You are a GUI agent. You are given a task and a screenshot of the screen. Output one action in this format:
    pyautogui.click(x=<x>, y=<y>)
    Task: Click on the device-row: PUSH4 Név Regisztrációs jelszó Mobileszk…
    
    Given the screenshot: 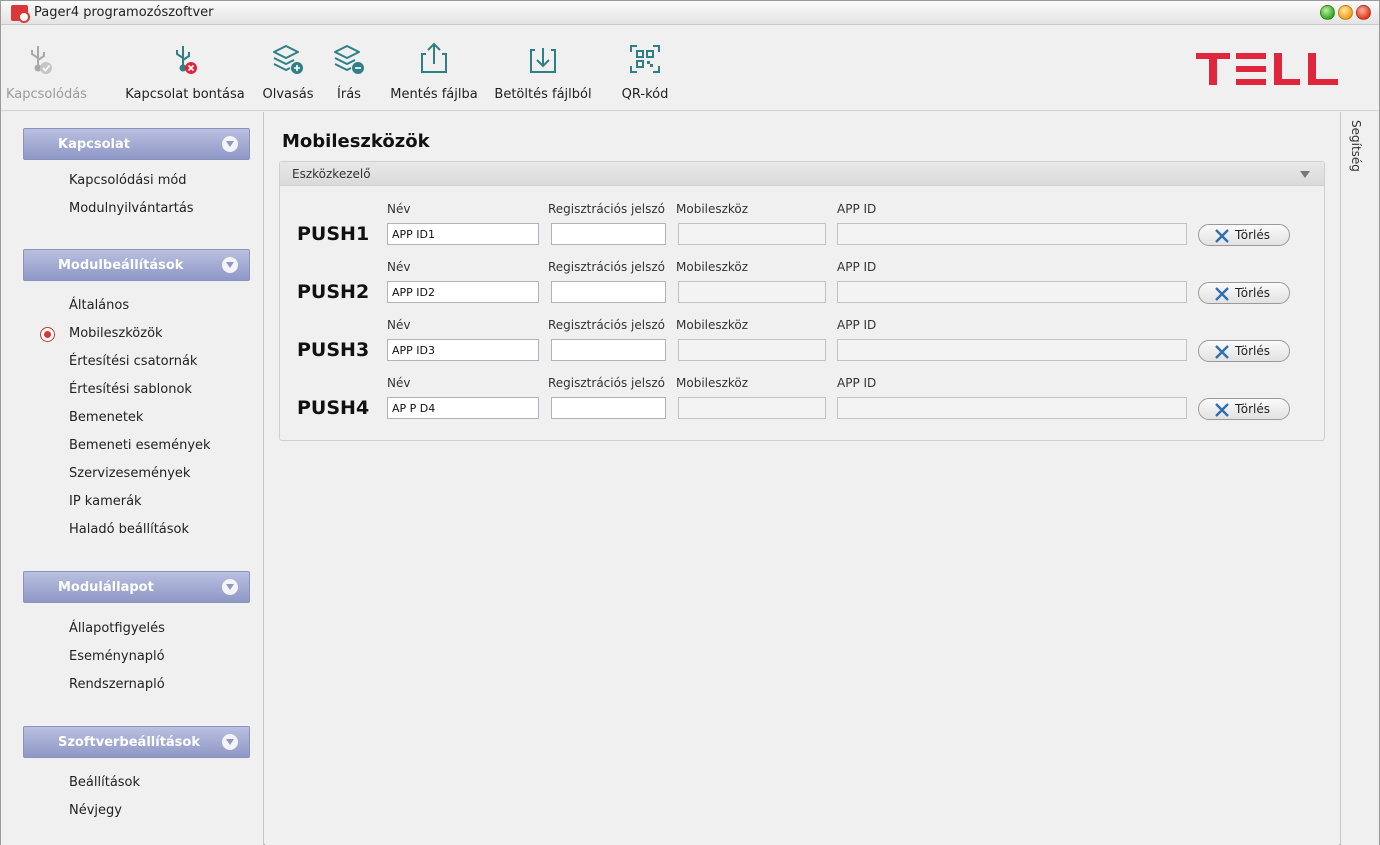 What is the action you would take?
    pyautogui.click(x=802, y=400)
    